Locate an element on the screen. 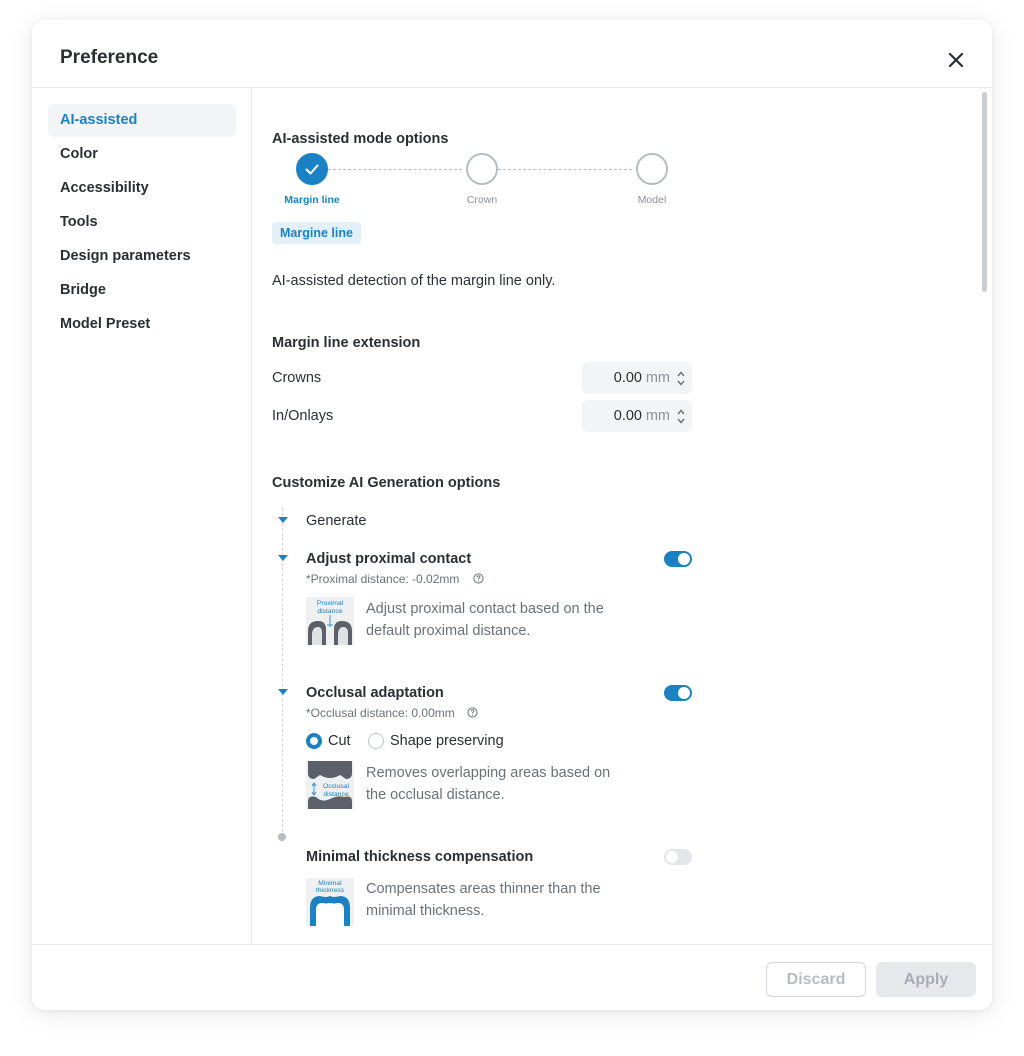 The width and height of the screenshot is (1024, 1056). extension-title: Margin line extension is located at coordinates (346, 343).